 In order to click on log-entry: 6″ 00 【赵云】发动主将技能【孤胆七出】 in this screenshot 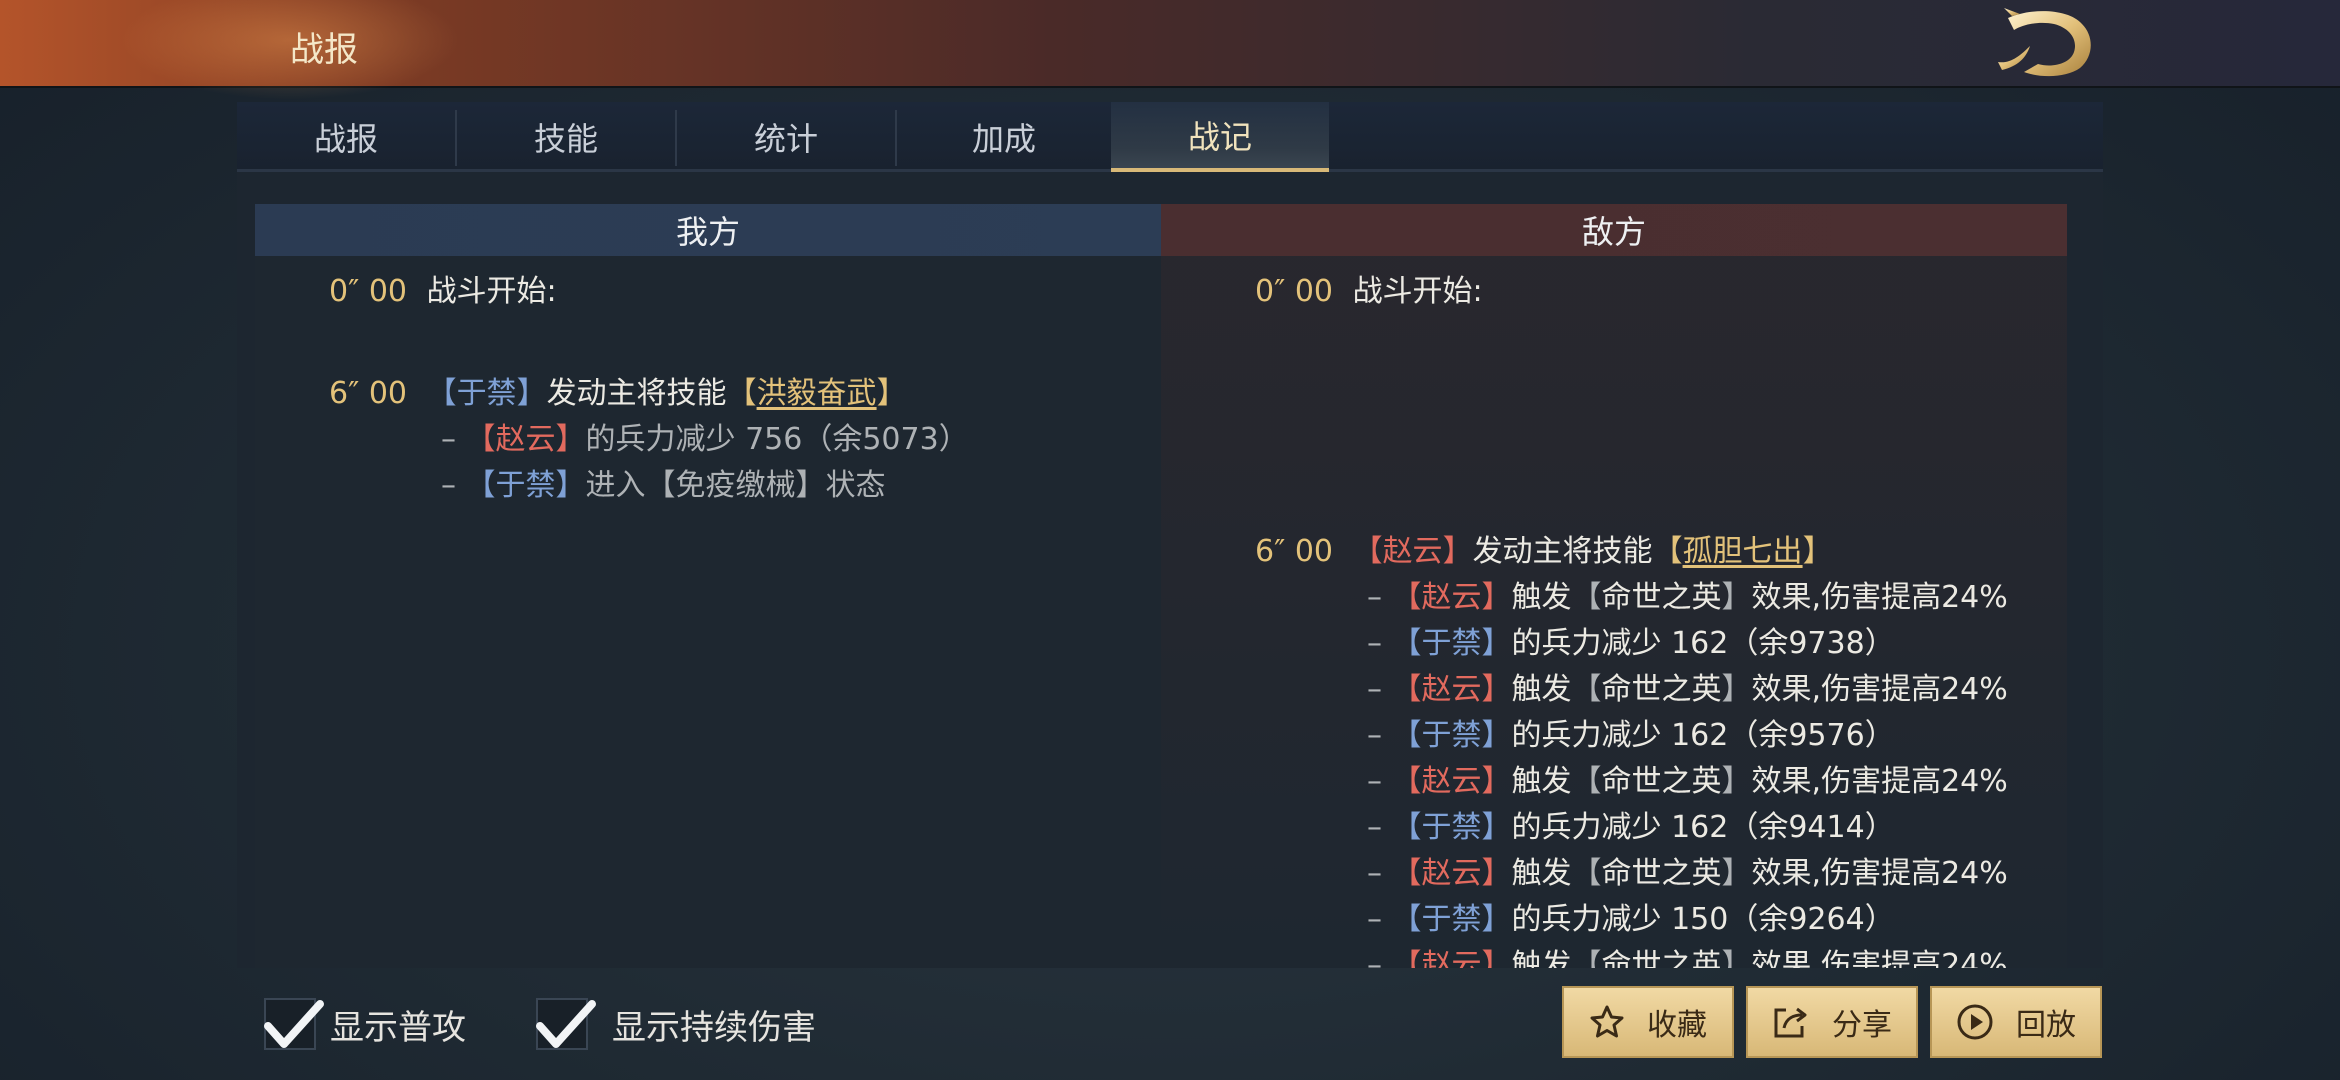, I will do `click(1544, 551)`.